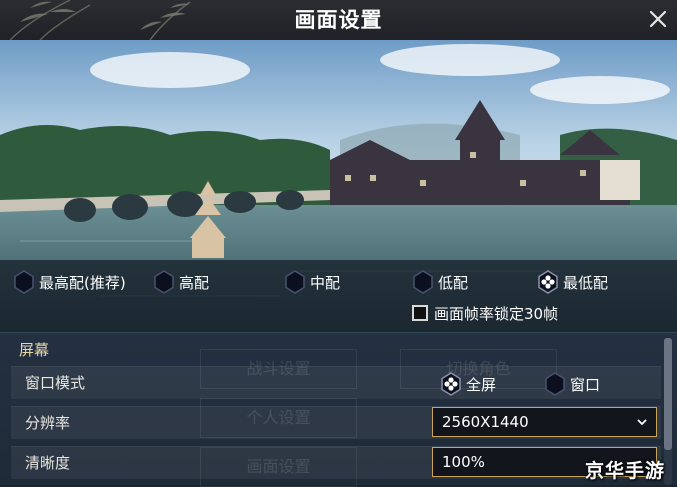  I want to click on clarity-label: 清晰度, so click(48, 463).